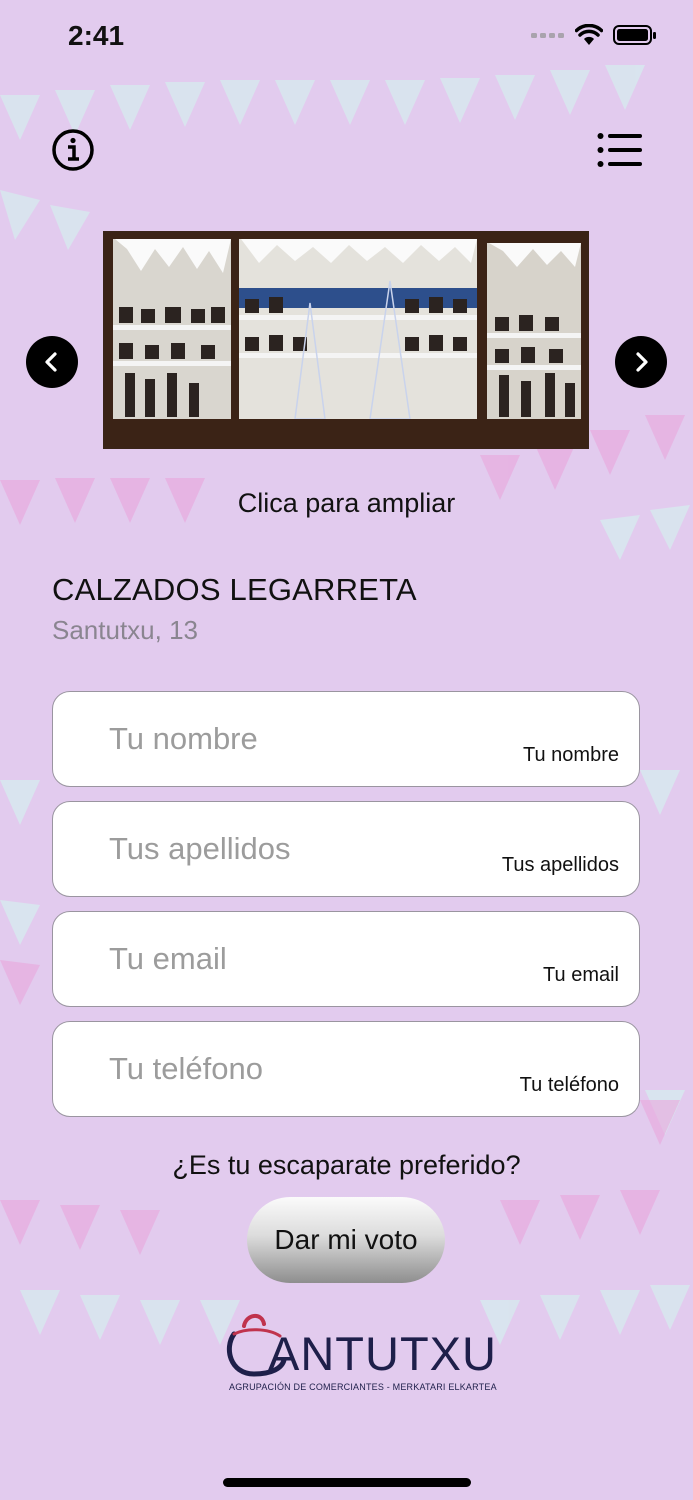 The height and width of the screenshot is (1500, 693). Describe the element at coordinates (125, 630) in the screenshot. I see `shop-address: Santutxu, 13` at that location.